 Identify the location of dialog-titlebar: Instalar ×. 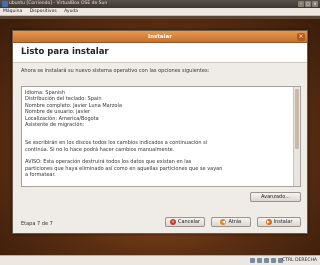
(160, 37).